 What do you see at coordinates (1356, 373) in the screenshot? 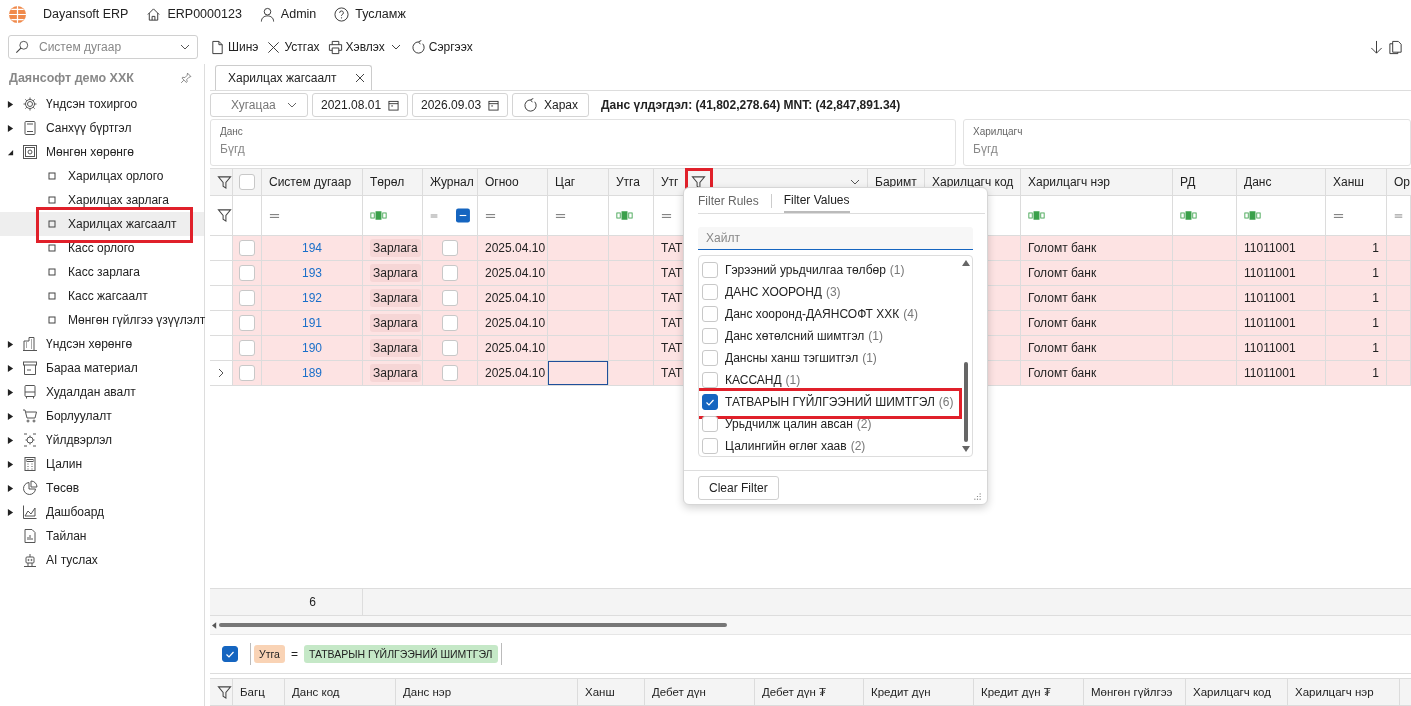
I see `table-cell: 1` at bounding box center [1356, 373].